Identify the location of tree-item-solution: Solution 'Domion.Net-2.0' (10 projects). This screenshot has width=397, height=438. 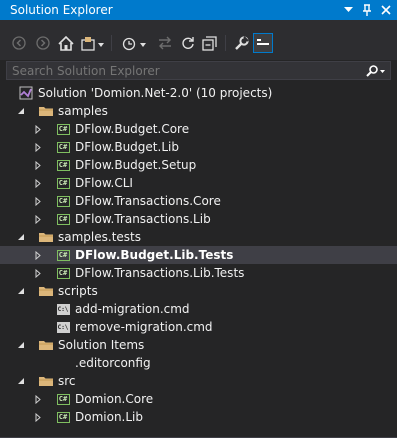
(198, 93).